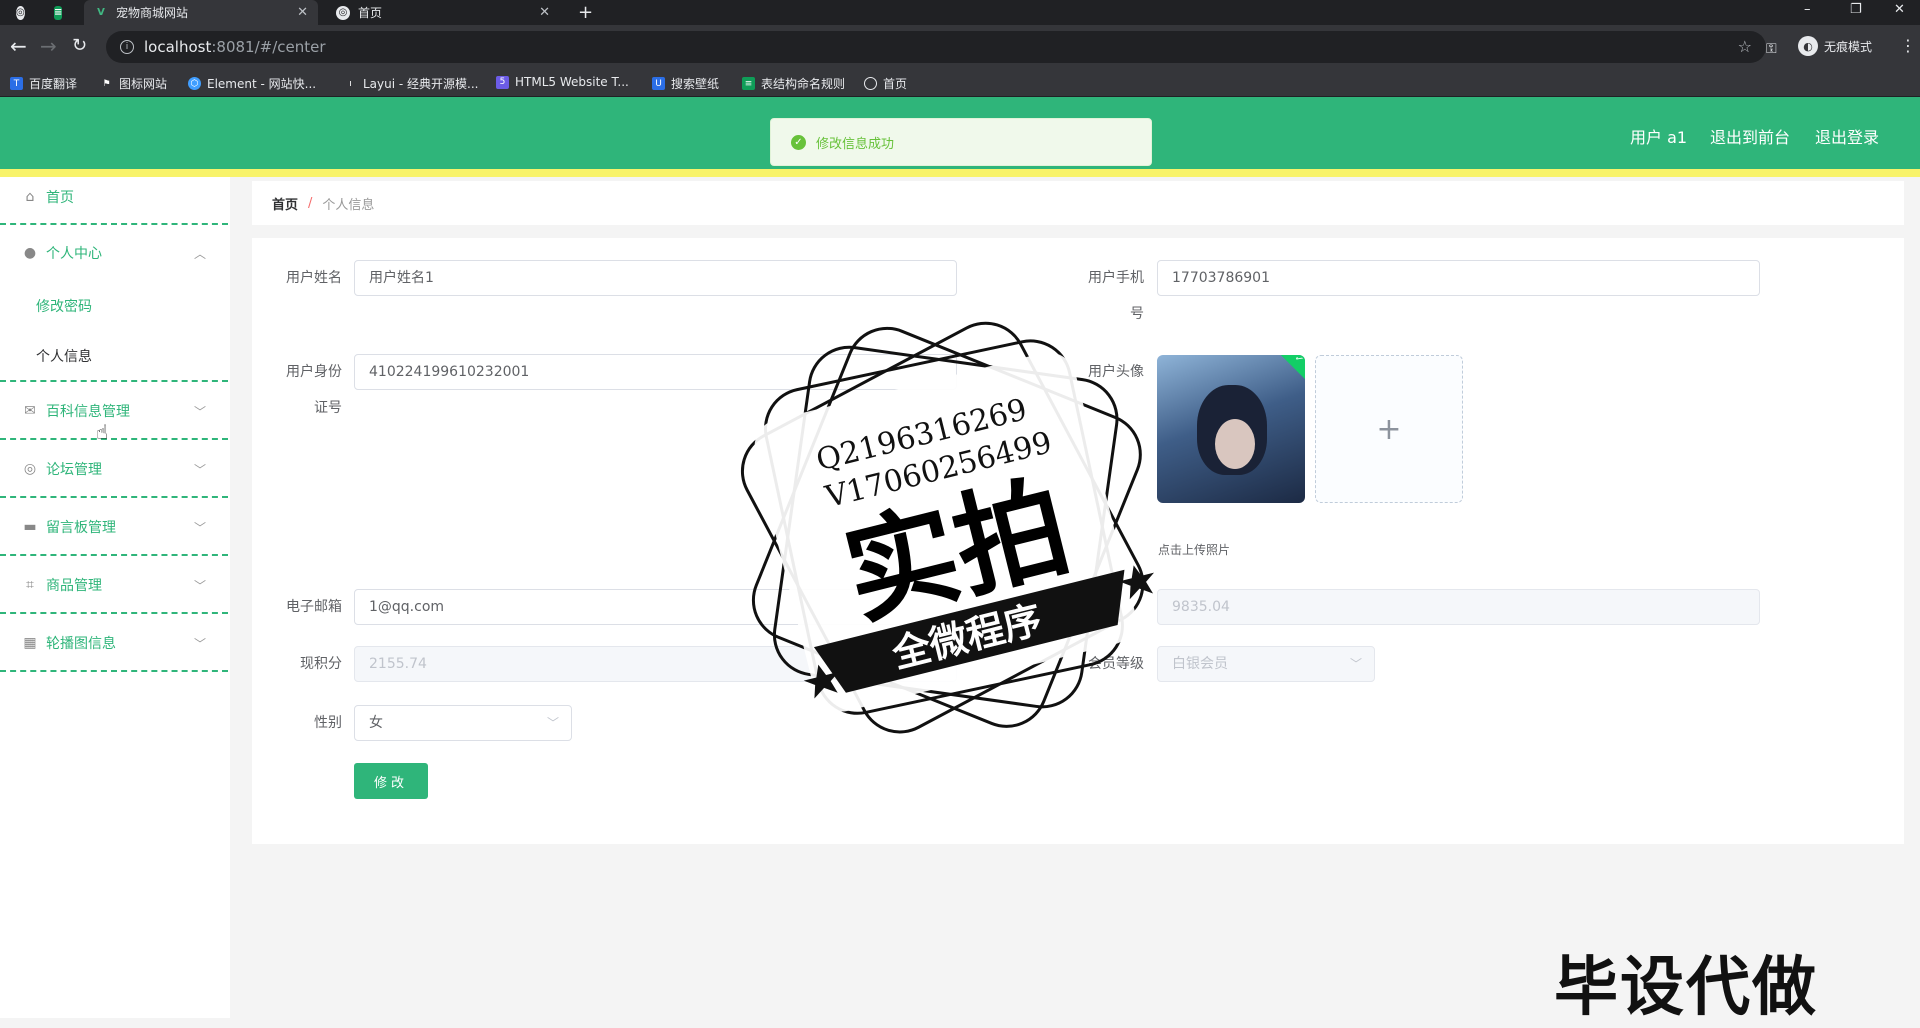 The image size is (1920, 1028). I want to click on wallpaper-icon: U, so click(658, 83).